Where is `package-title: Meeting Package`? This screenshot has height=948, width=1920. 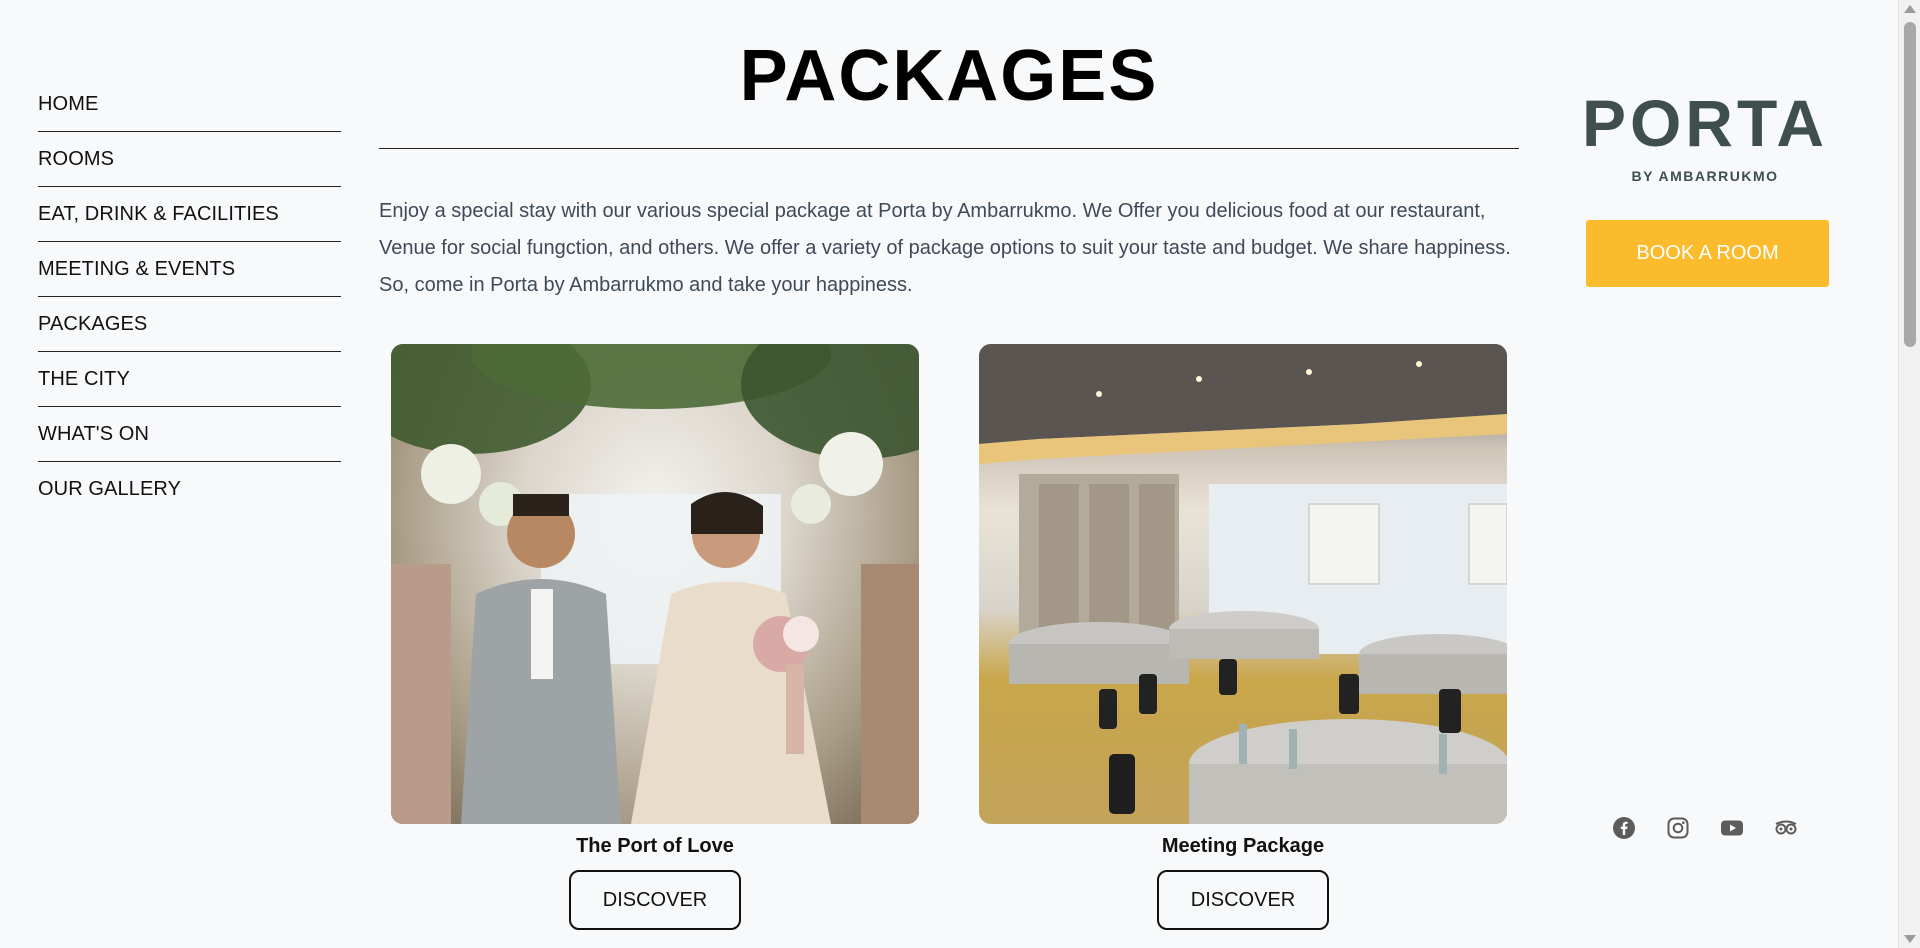
package-title: Meeting Package is located at coordinates (1243, 846).